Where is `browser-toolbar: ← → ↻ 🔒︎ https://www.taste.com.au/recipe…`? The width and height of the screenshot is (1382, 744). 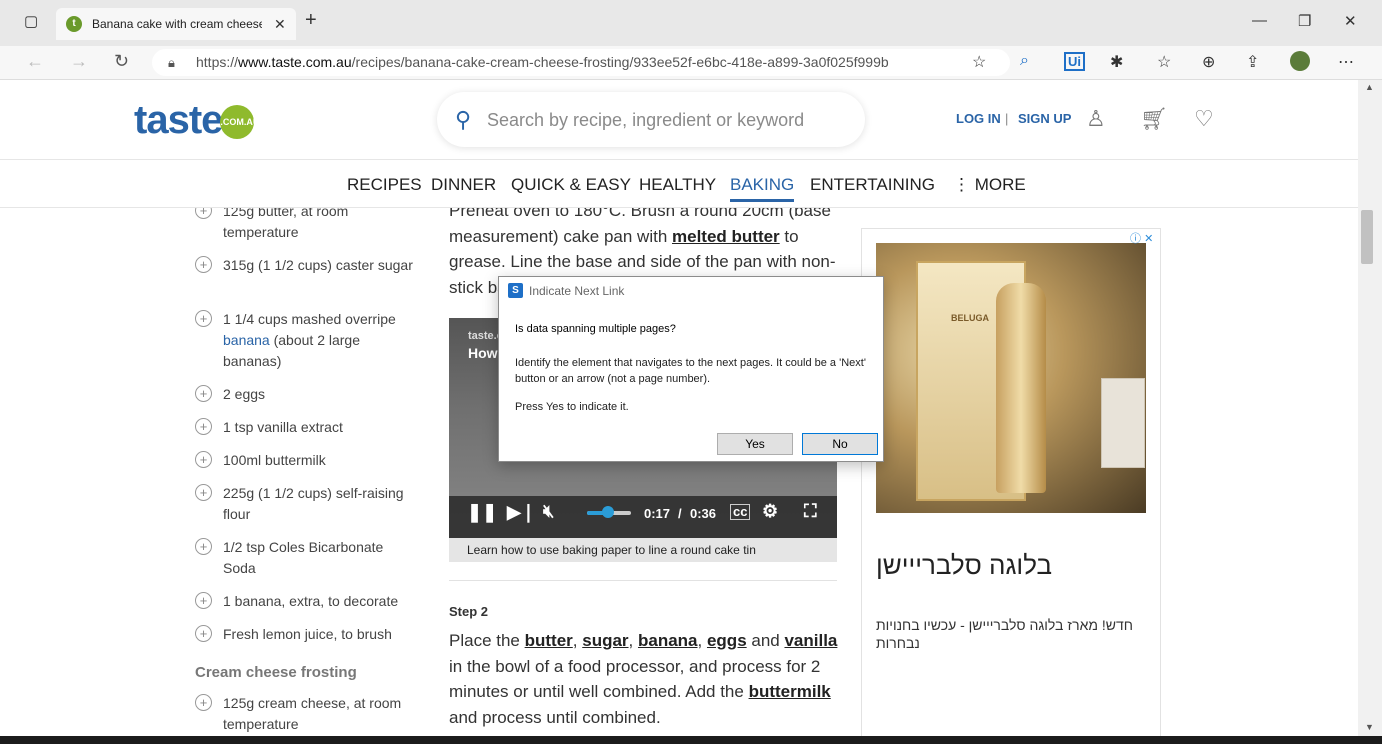 browser-toolbar: ← → ↻ 🔒︎ https://www.taste.com.au/recipe… is located at coordinates (691, 63).